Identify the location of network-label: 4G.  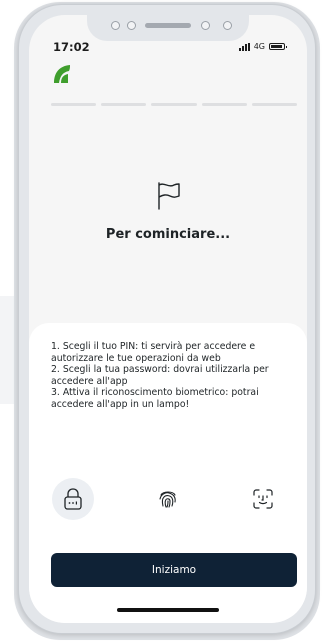
(259, 46).